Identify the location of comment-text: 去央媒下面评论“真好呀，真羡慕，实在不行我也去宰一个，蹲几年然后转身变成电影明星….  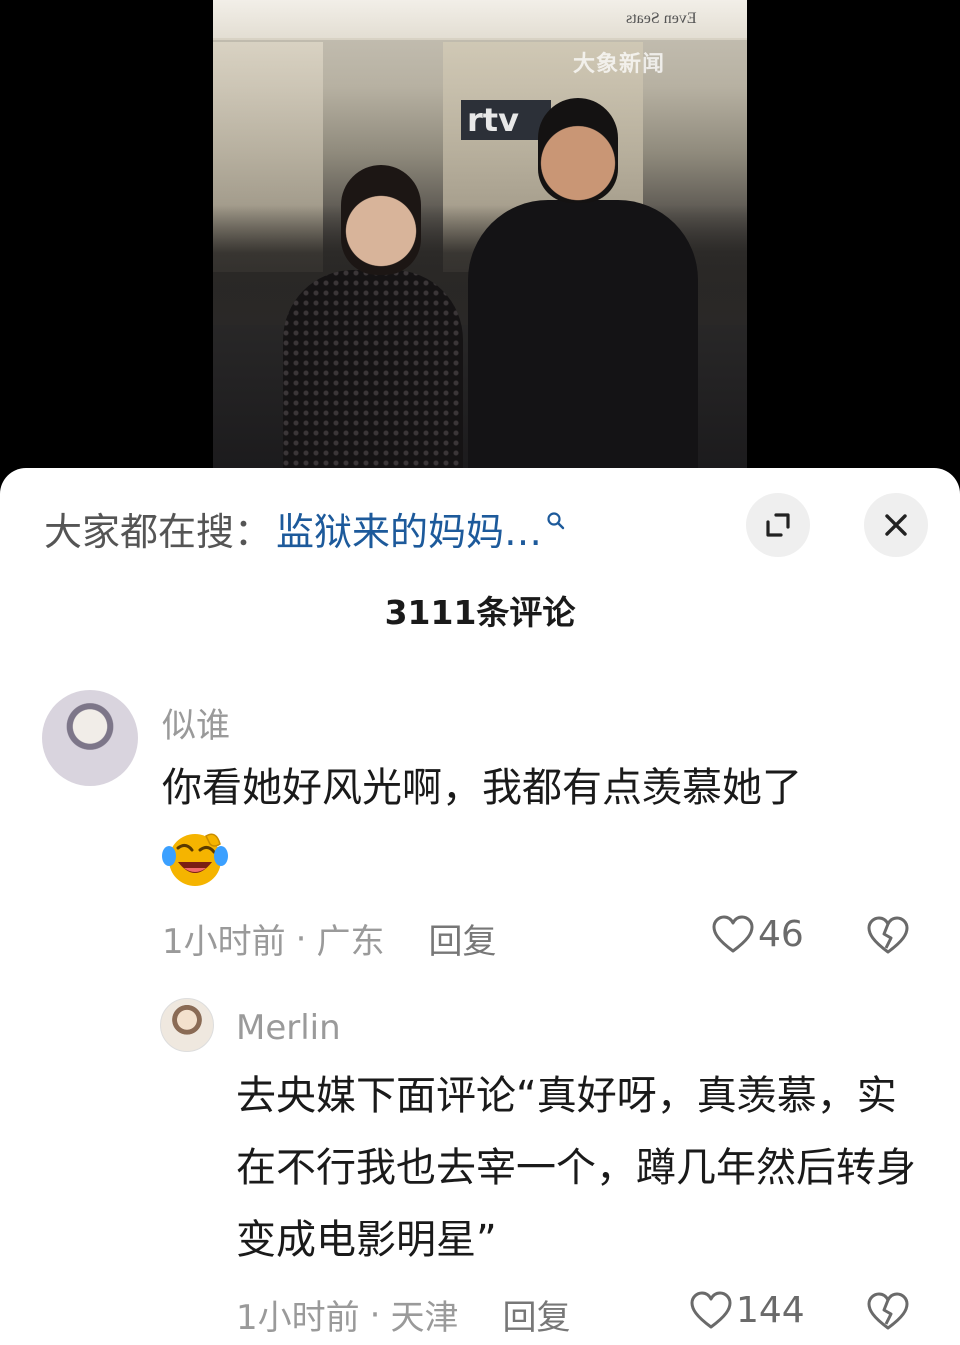
(581, 1168).